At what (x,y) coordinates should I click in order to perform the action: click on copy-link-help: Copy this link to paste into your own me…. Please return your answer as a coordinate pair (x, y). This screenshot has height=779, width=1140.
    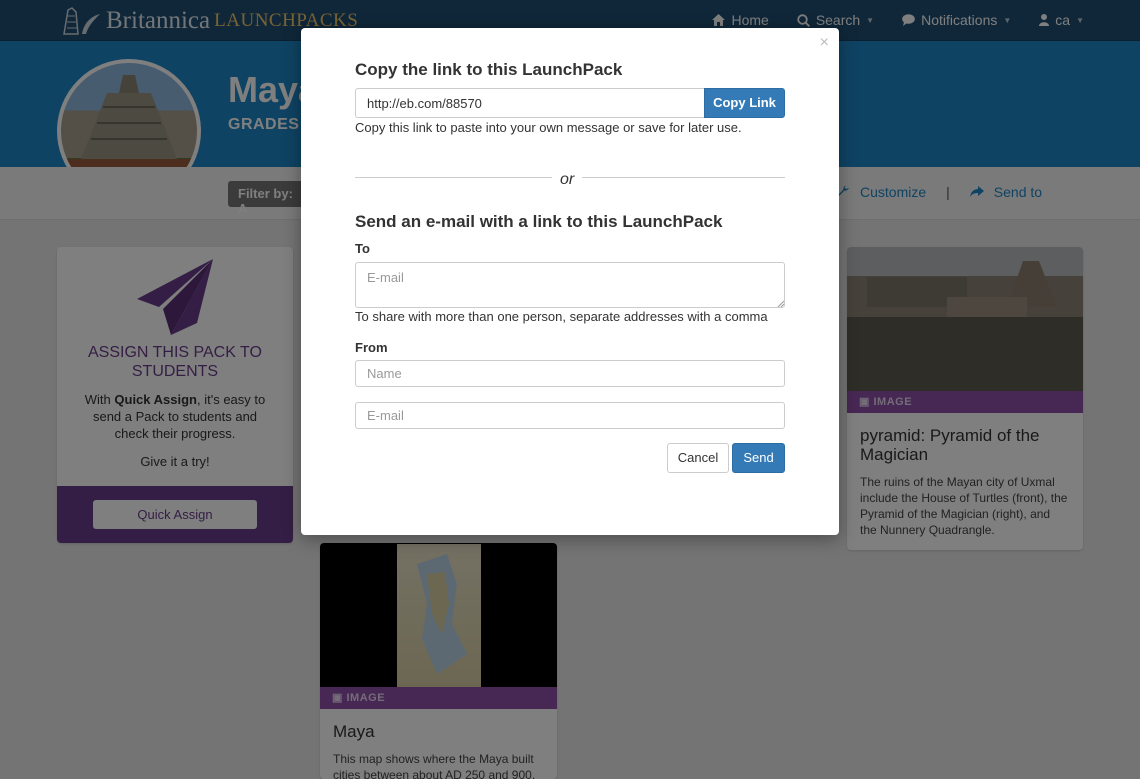
    Looking at the image, I should click on (548, 127).